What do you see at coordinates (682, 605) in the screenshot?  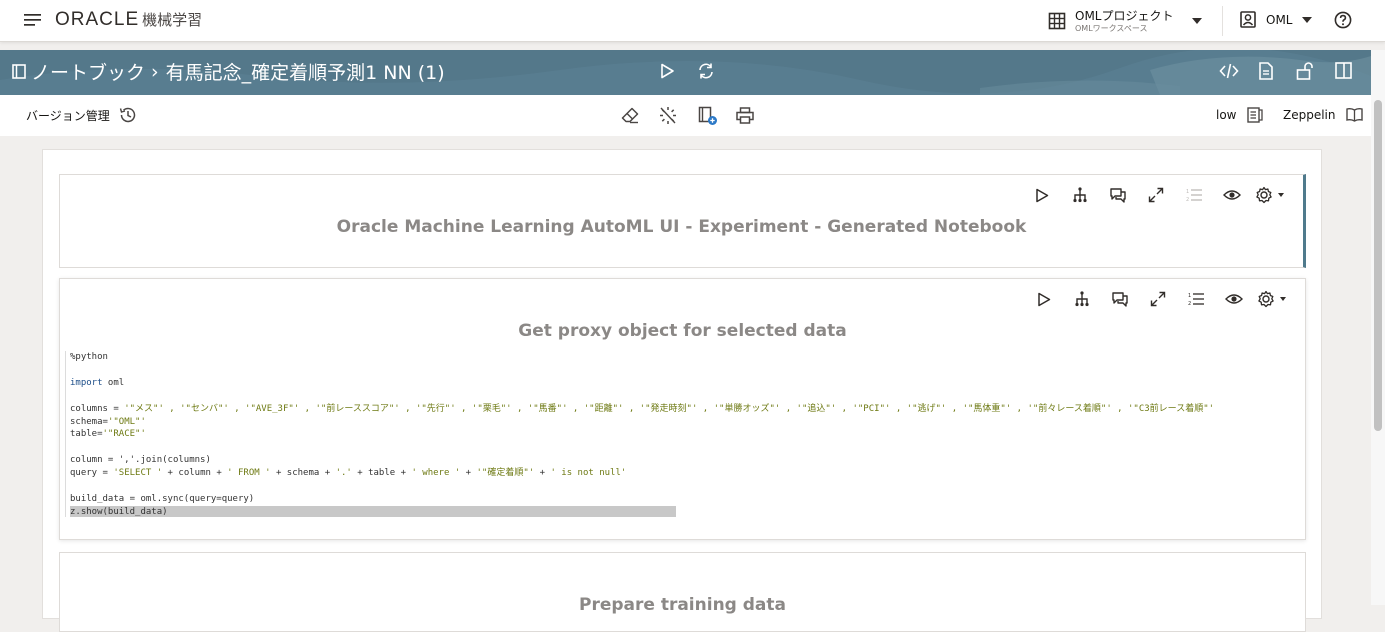 I see `paragraph-title: Prepare training data` at bounding box center [682, 605].